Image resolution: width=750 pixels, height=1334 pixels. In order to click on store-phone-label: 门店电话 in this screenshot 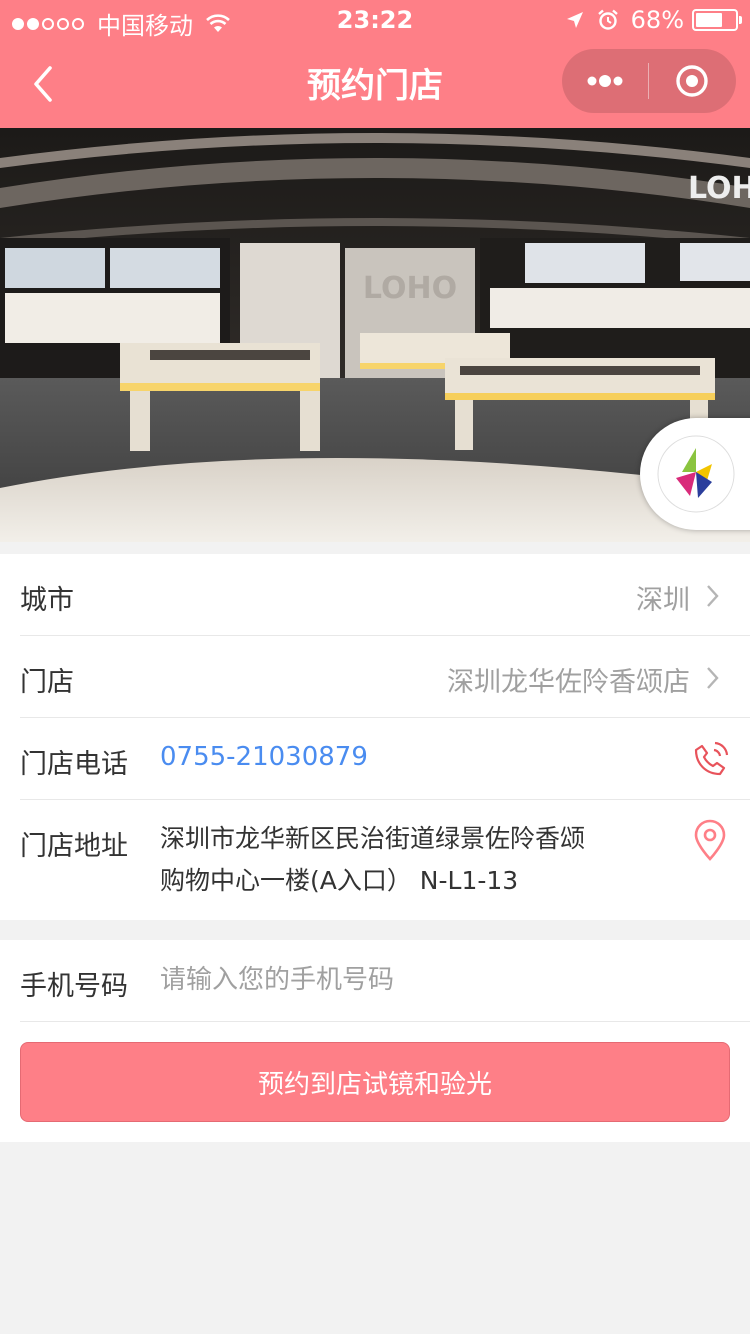, I will do `click(74, 764)`.